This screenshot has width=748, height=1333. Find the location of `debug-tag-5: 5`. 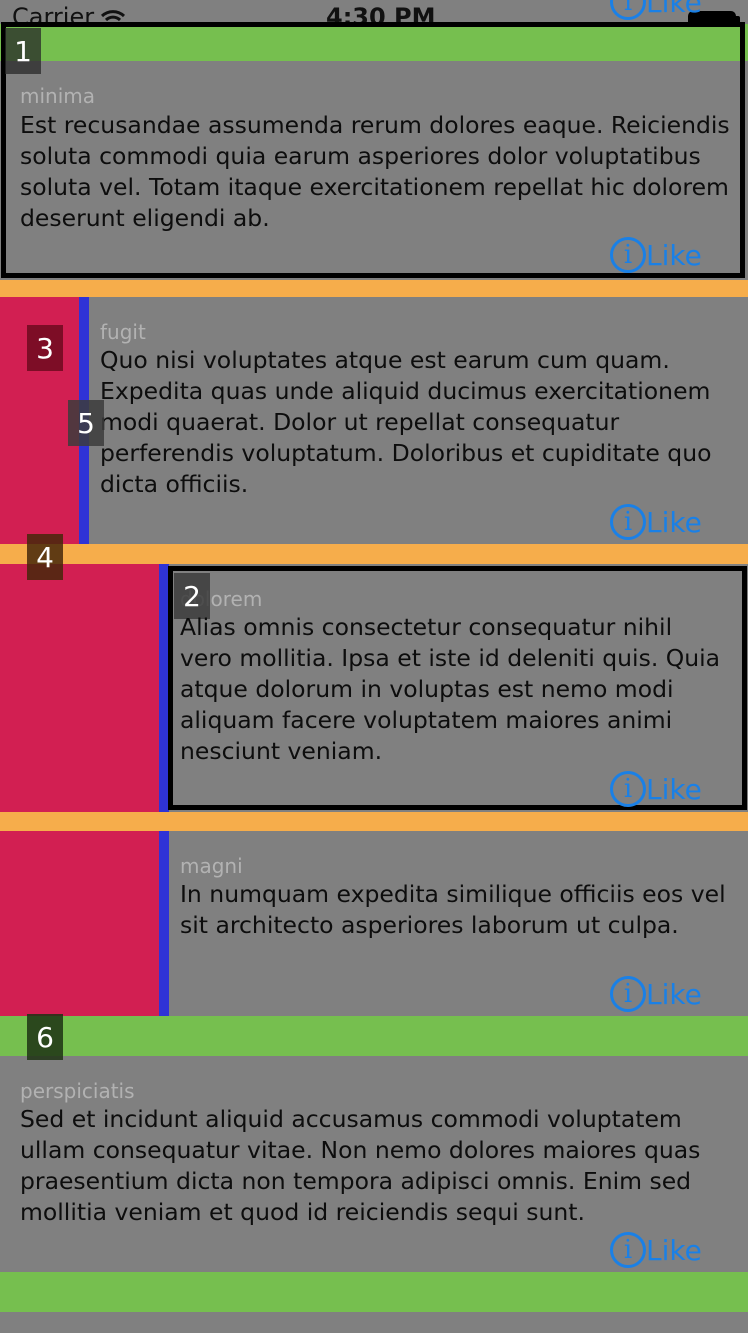

debug-tag-5: 5 is located at coordinates (86, 423).